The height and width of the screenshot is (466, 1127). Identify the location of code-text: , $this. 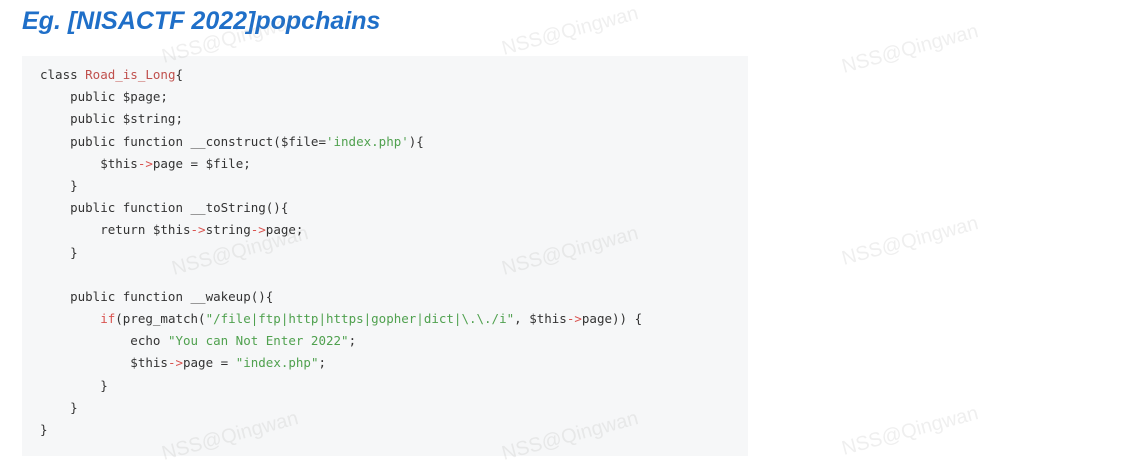
(540, 319).